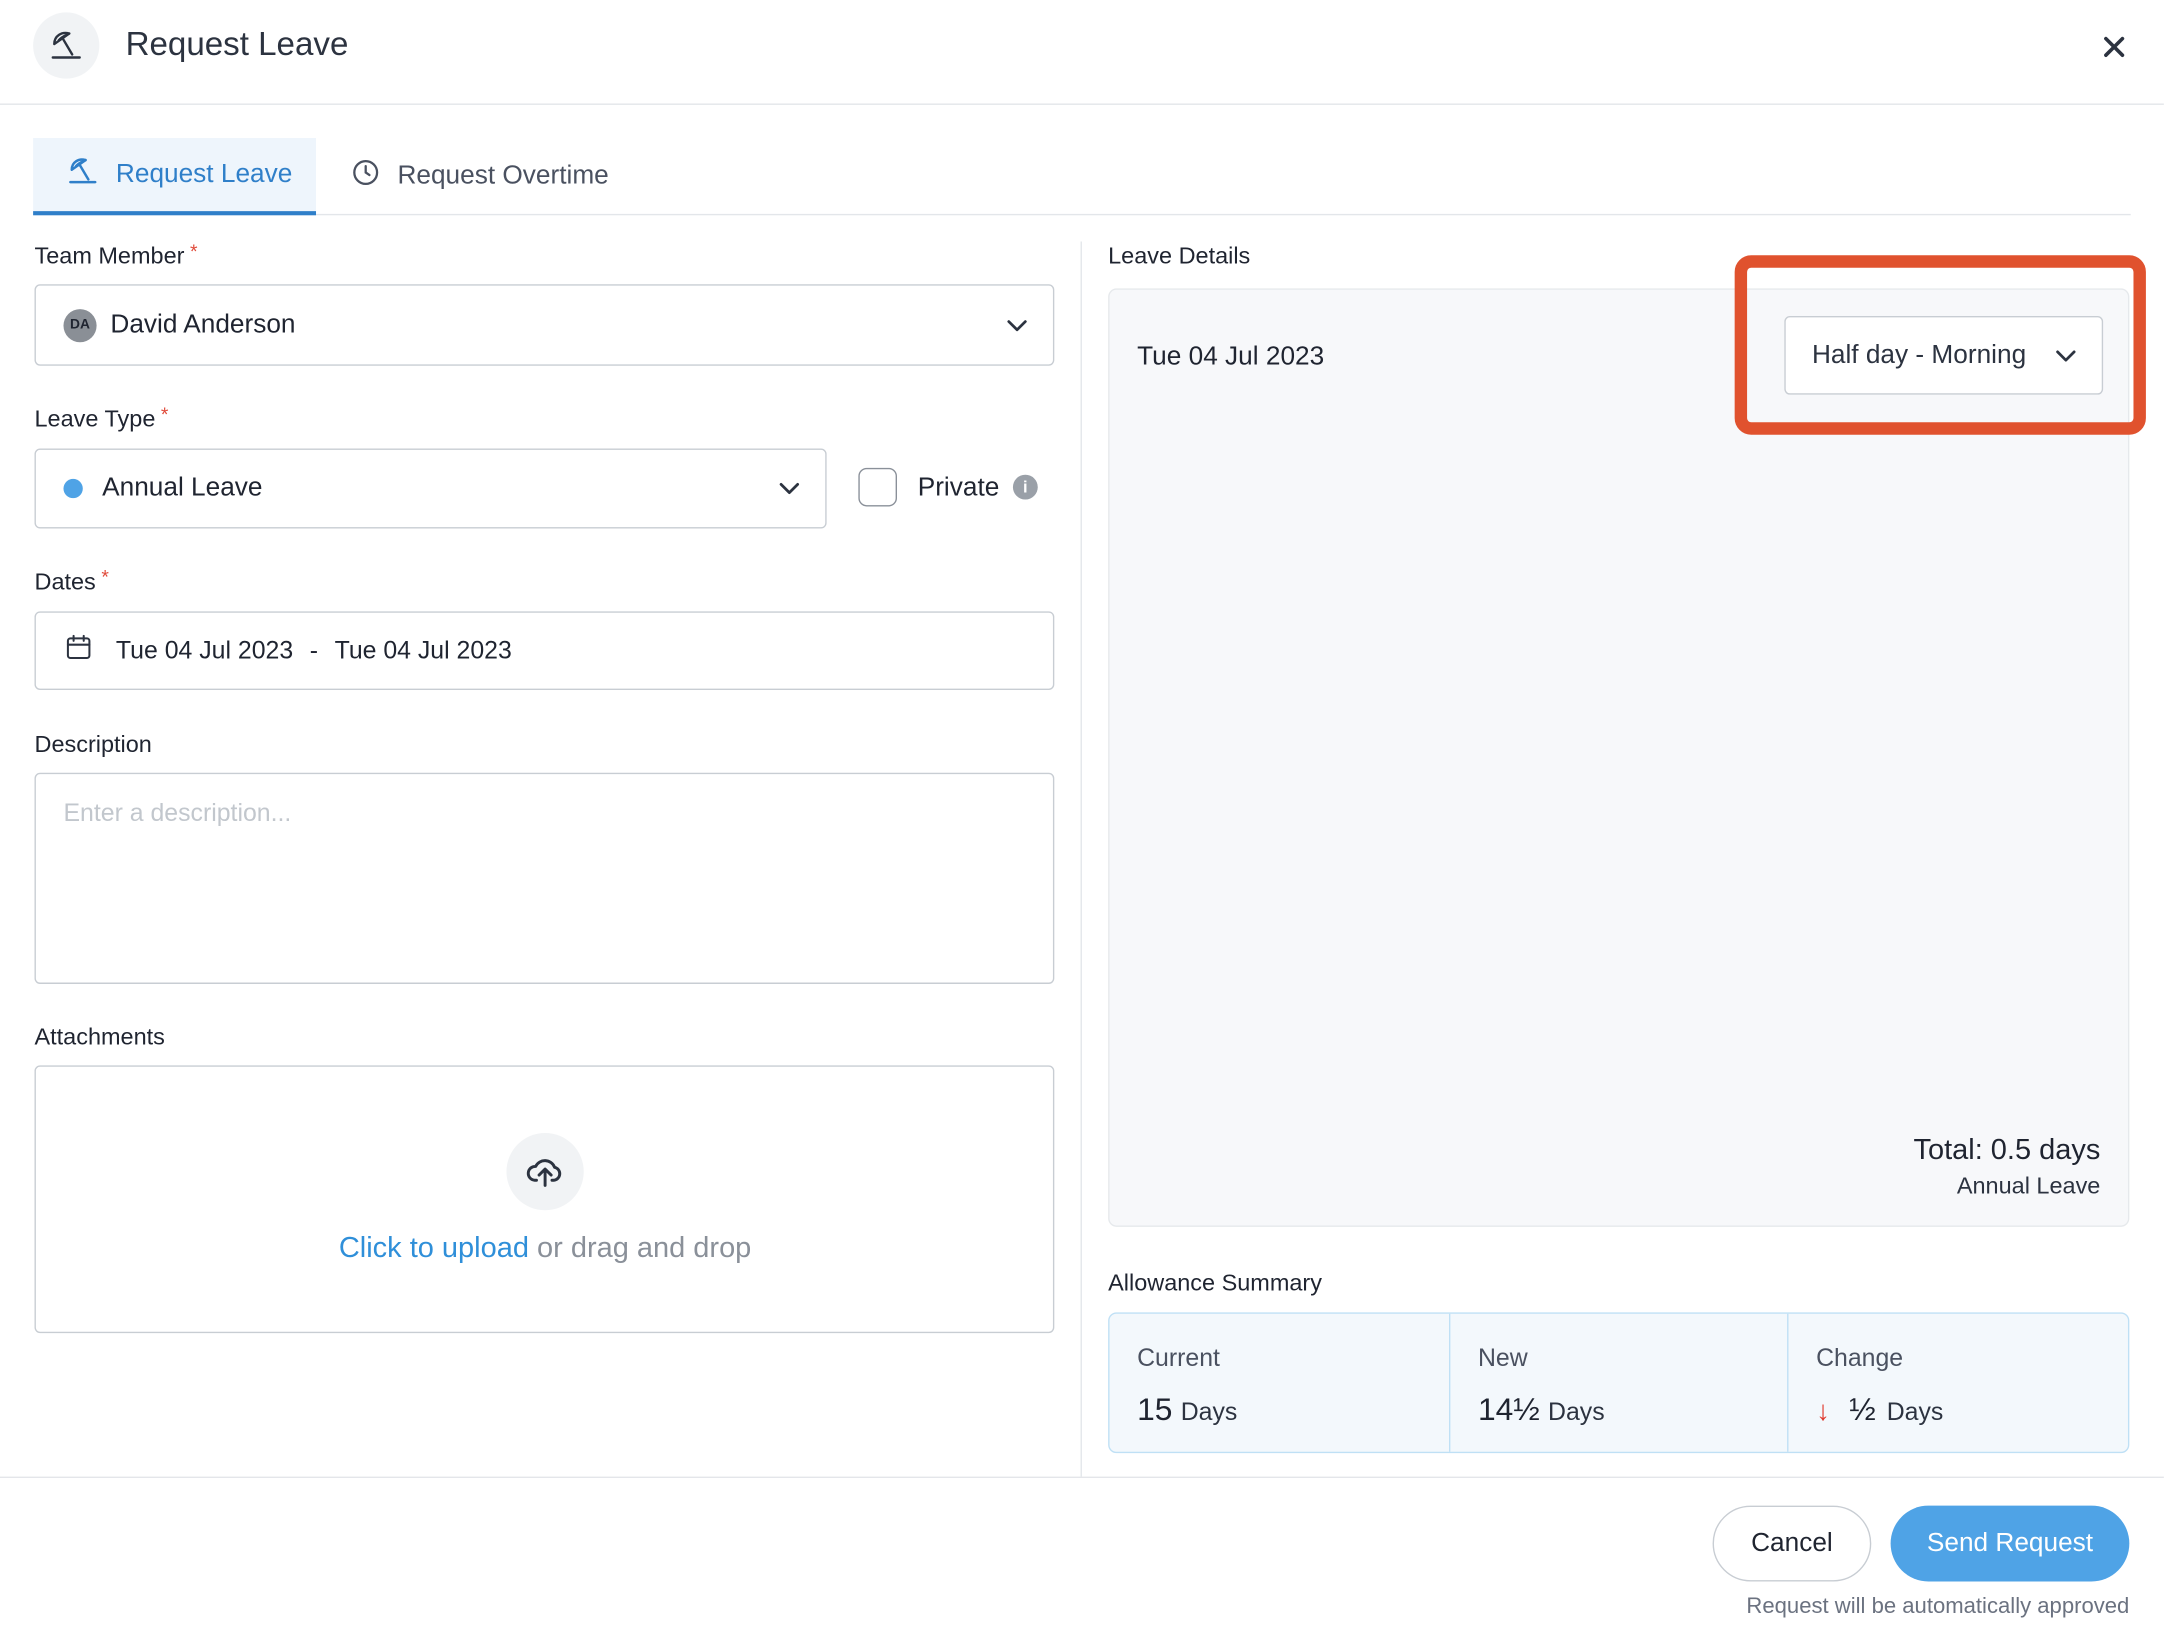 Image resolution: width=2164 pixels, height=1640 pixels. Describe the element at coordinates (78, 650) in the screenshot. I see `calendar-icon` at that location.